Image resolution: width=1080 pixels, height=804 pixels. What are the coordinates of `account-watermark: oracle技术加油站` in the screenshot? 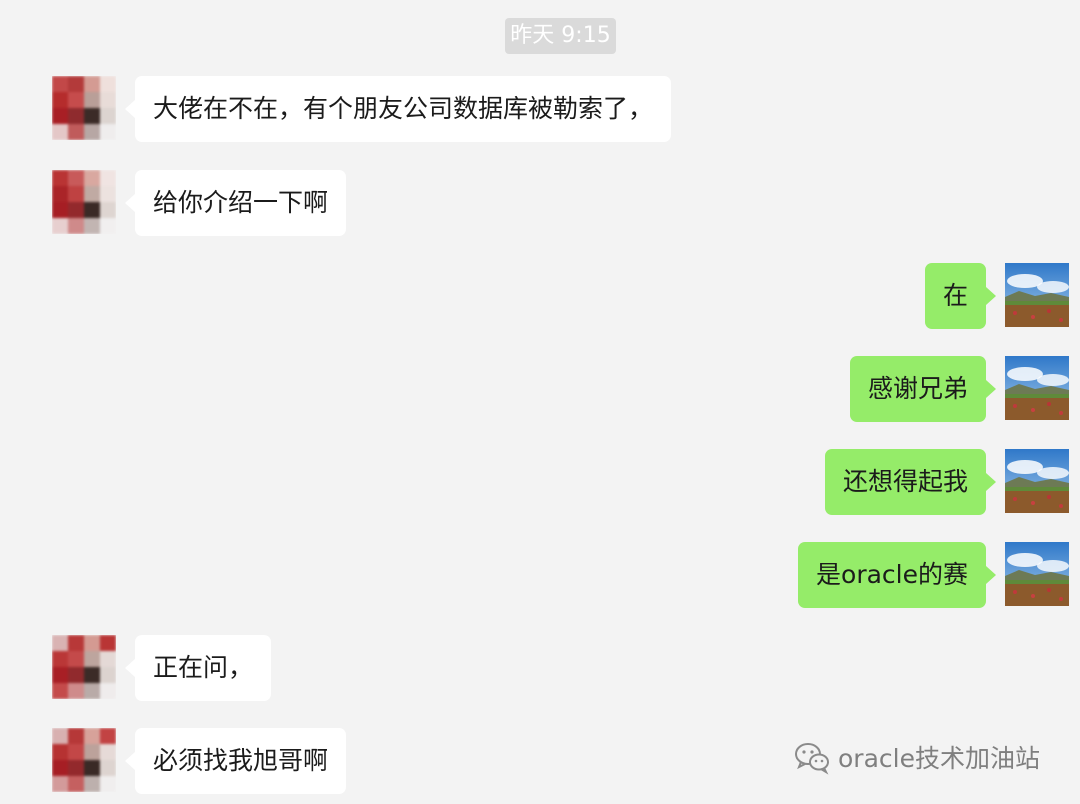 It's located at (916, 757).